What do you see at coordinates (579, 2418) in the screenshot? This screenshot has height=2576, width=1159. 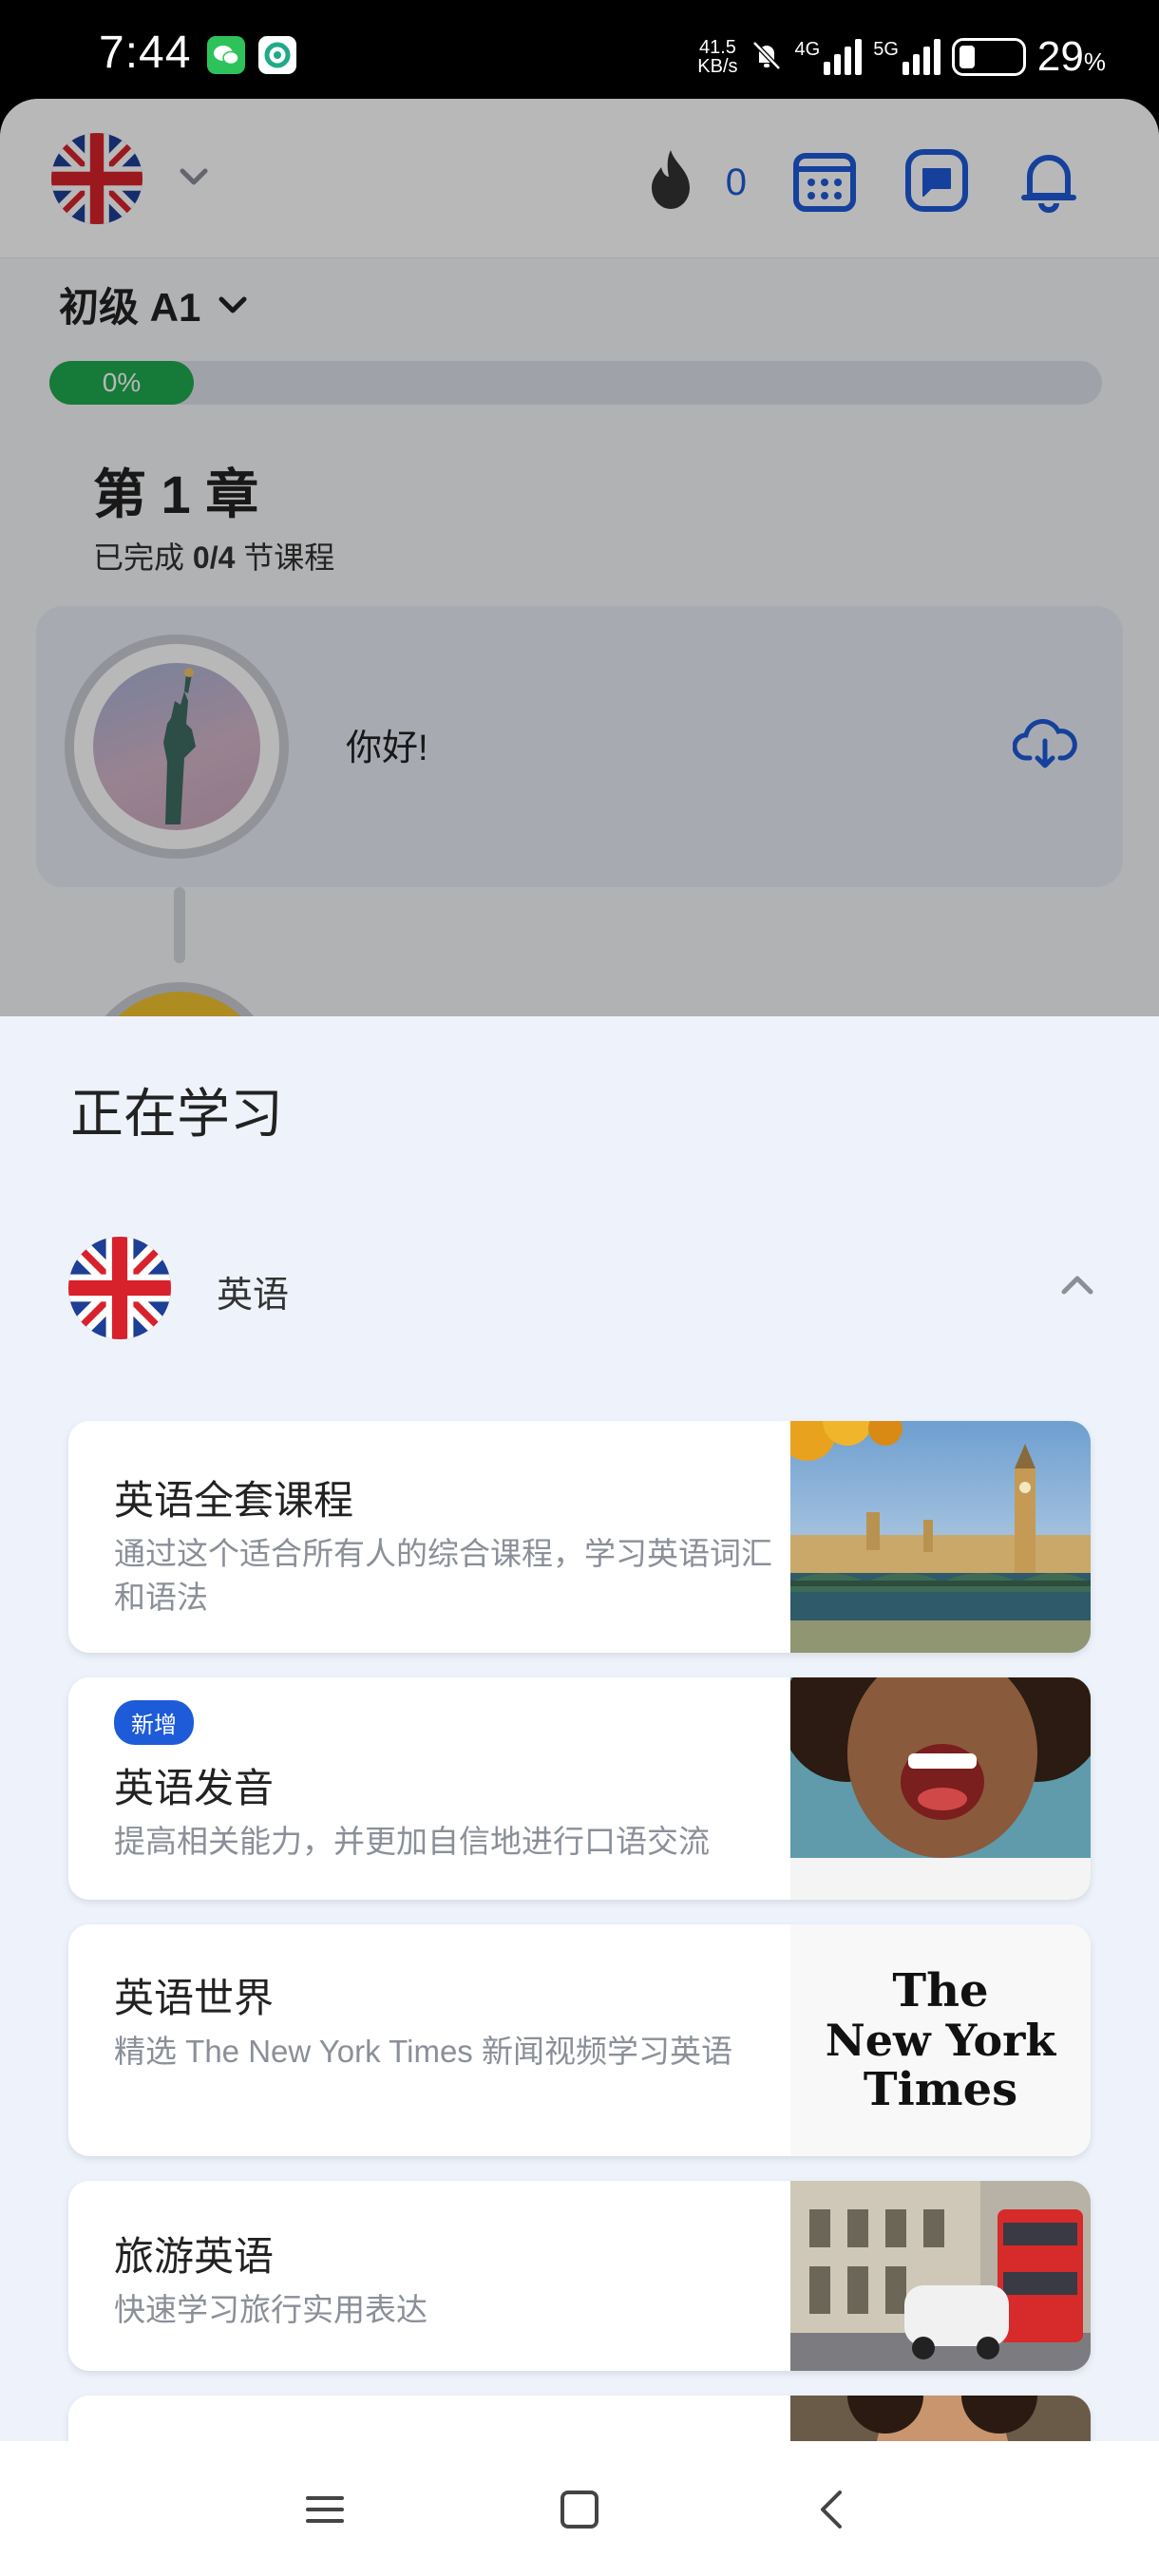 I see `course-card-more` at bounding box center [579, 2418].